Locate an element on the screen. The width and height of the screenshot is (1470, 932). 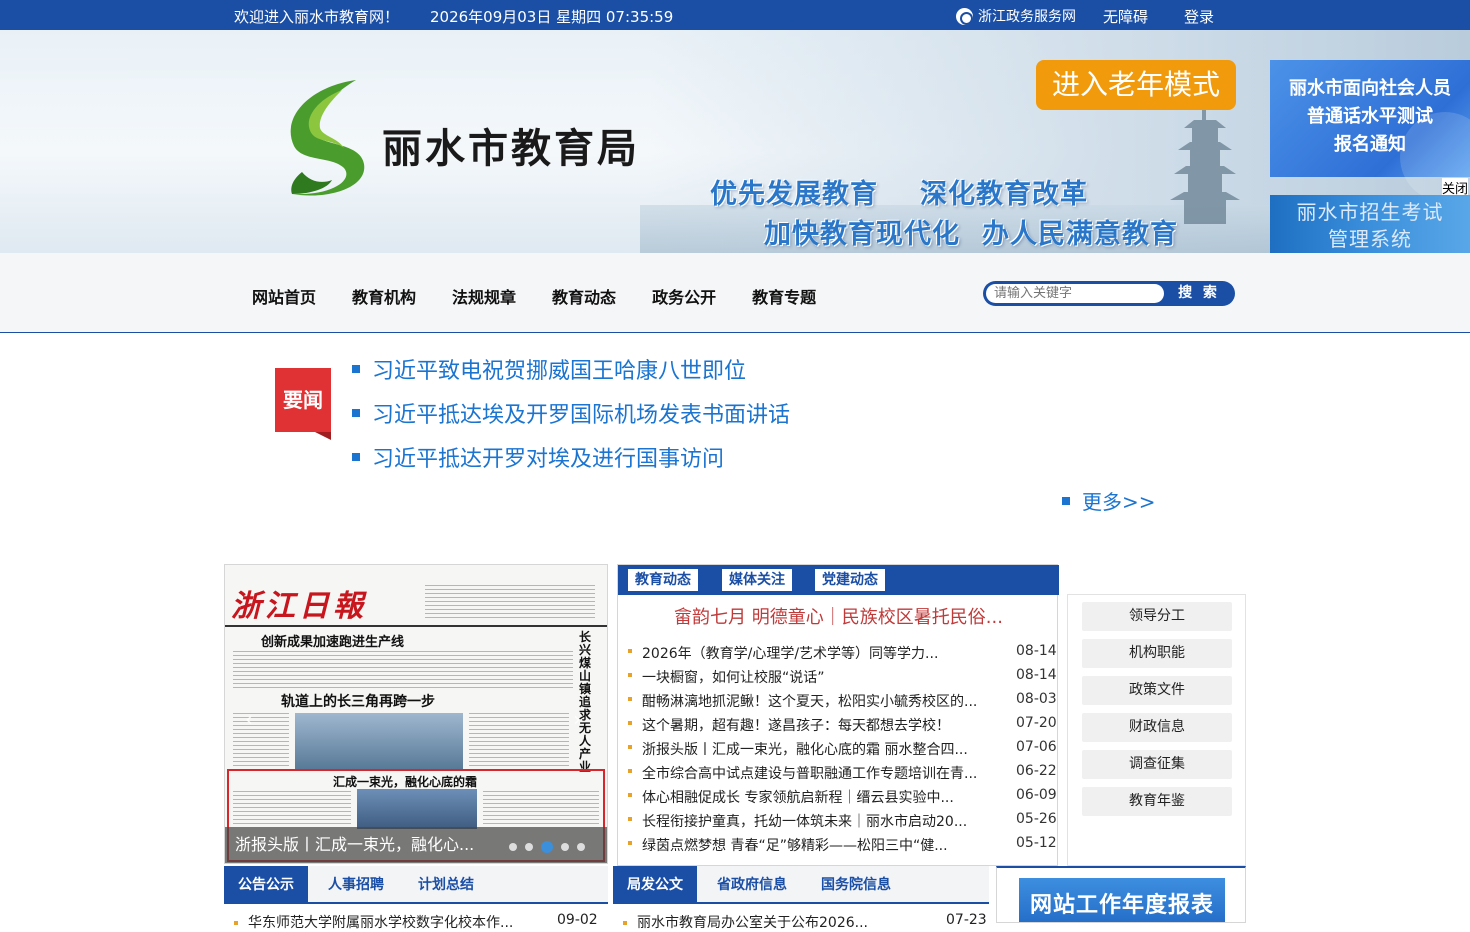
headline-item: 习近平抵达埃及开罗国际机场发表书面讲话 is located at coordinates (571, 413).